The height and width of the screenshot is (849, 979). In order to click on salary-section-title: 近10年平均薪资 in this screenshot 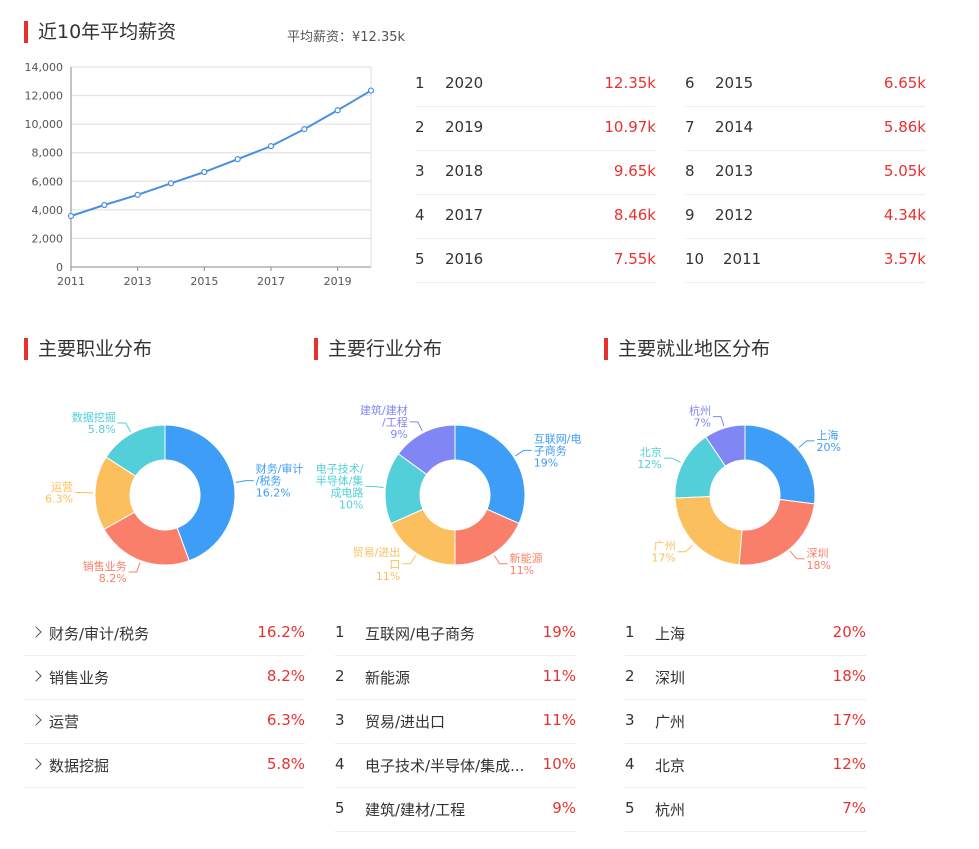, I will do `click(100, 32)`.